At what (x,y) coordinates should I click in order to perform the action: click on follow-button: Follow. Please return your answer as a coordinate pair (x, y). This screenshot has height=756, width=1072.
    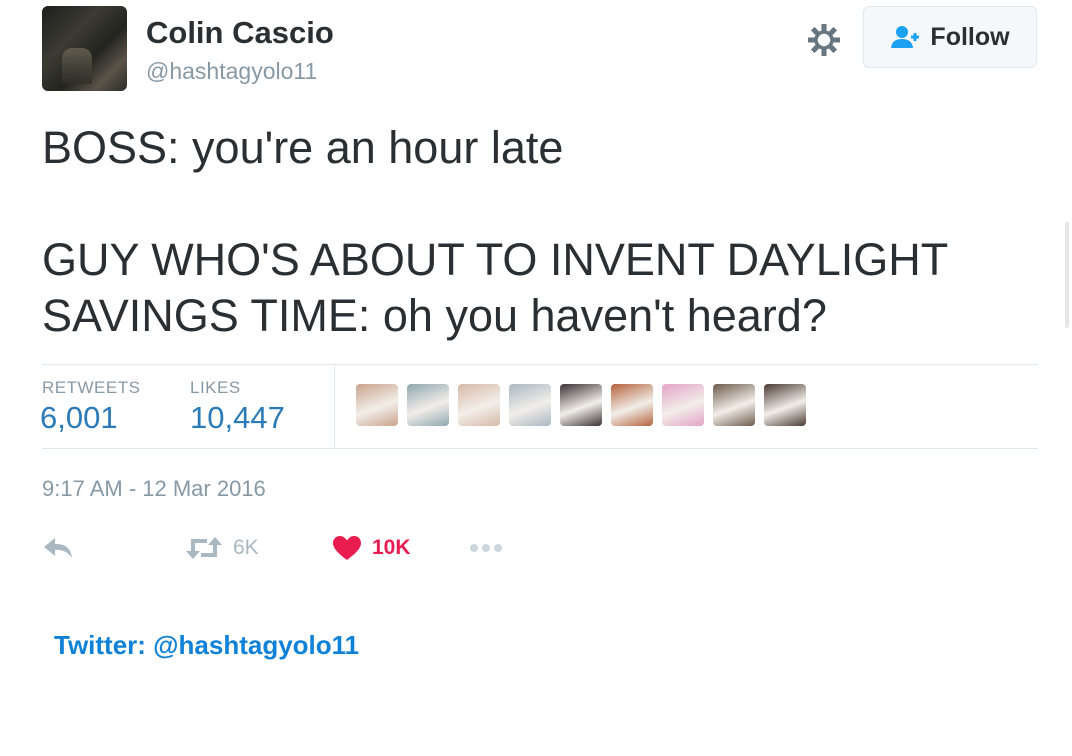
    Looking at the image, I should click on (950, 37).